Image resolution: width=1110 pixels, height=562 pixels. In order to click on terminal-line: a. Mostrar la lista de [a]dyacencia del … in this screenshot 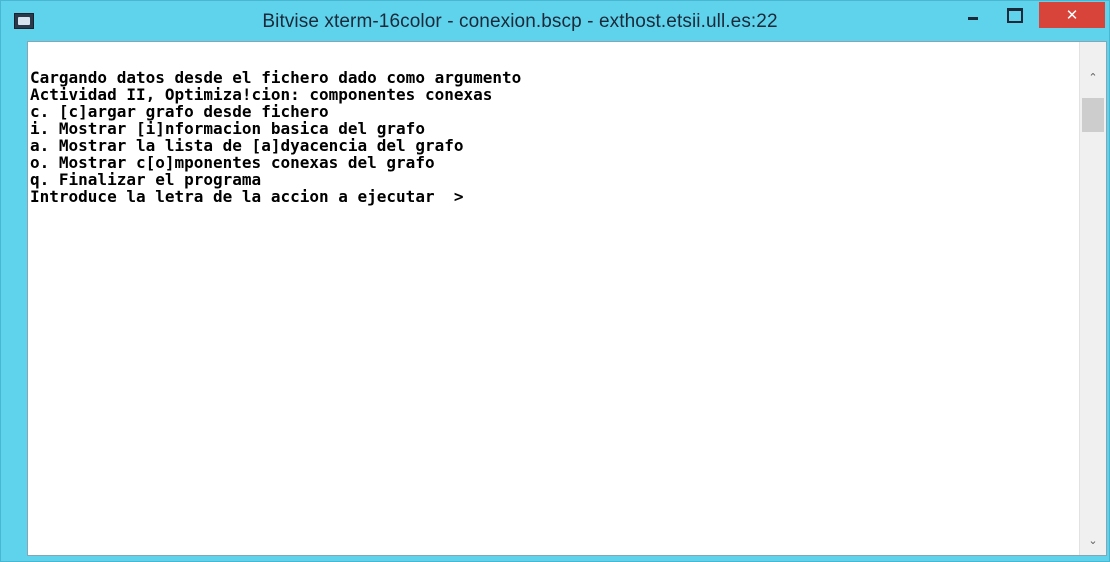, I will do `click(247, 145)`.